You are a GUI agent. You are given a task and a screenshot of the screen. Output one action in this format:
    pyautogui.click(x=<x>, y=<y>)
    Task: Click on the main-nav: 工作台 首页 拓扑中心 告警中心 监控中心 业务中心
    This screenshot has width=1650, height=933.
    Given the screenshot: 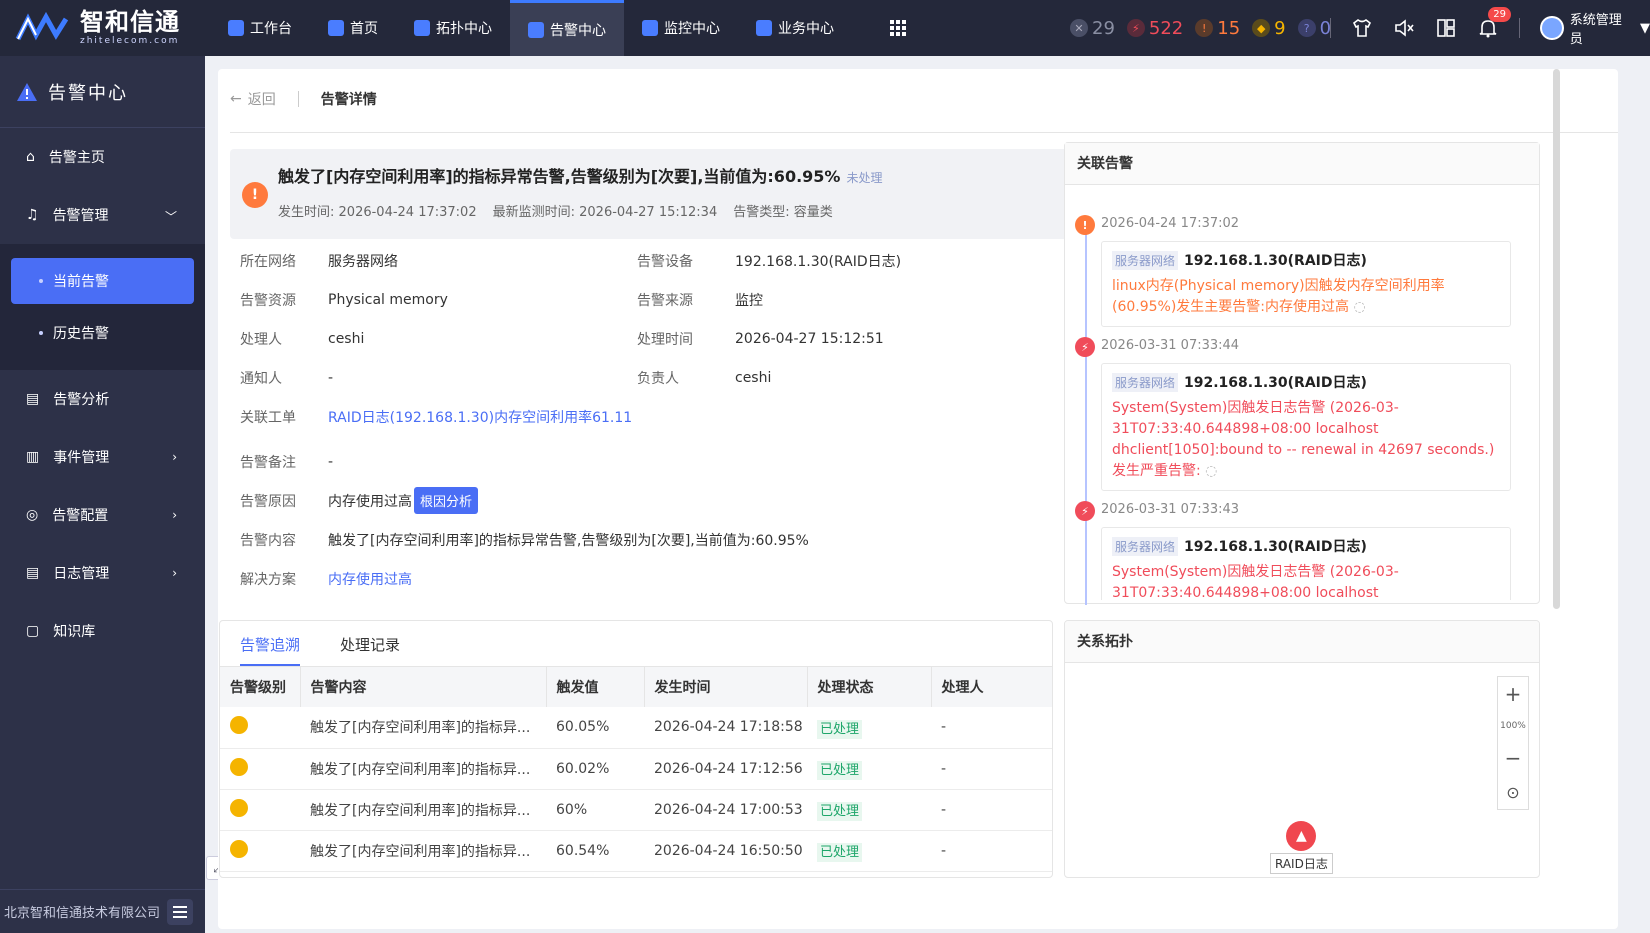 What is the action you would take?
    pyautogui.click(x=577, y=28)
    